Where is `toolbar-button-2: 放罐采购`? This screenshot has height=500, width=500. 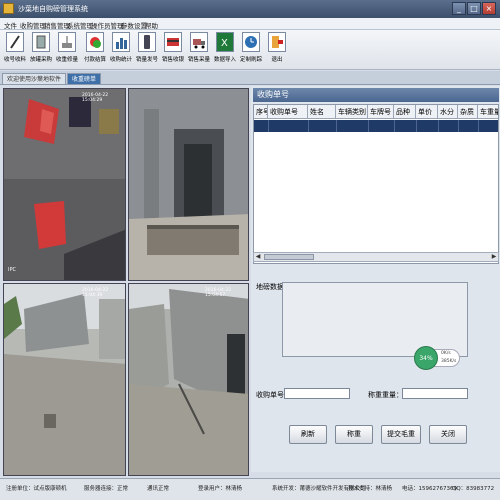 toolbar-button-2: 放罐采购 is located at coordinates (41, 50).